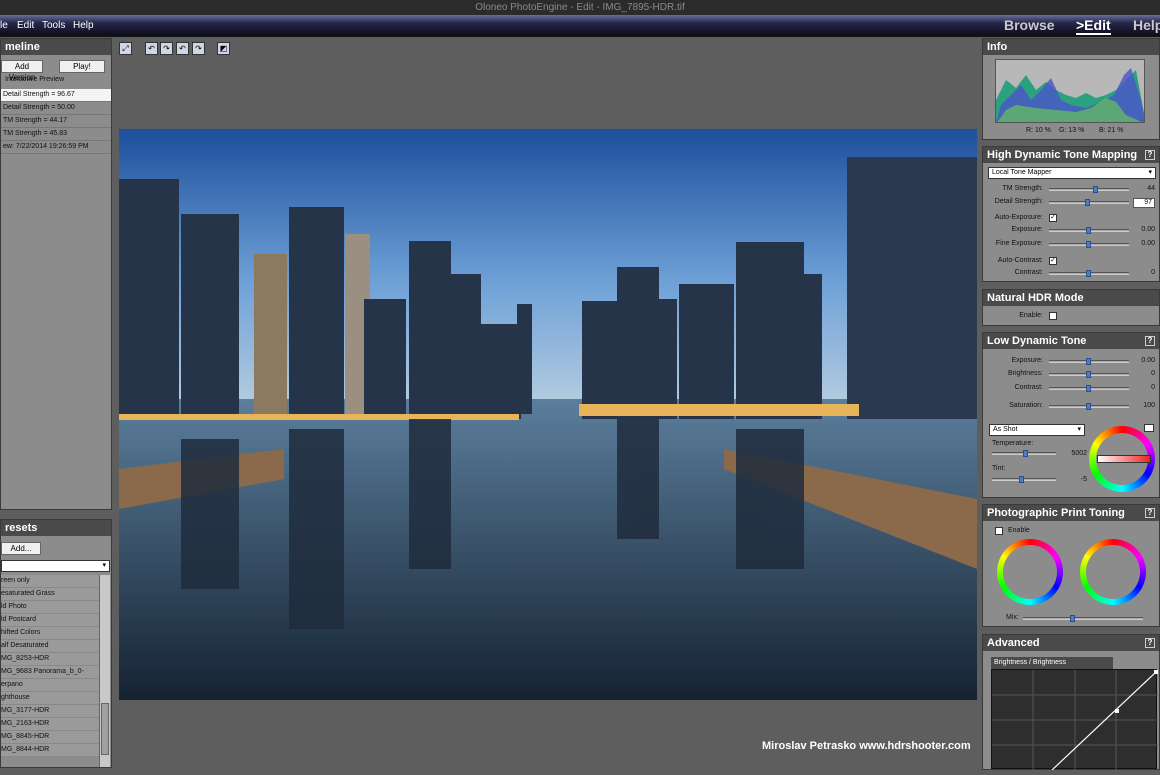  I want to click on list-item: alf Desaturated, so click(50, 646).